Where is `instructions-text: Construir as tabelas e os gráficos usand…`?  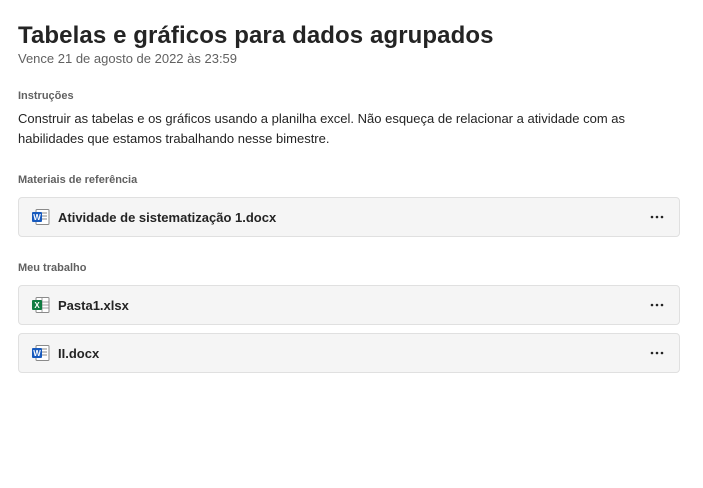
instructions-text: Construir as tabelas e os gráficos usand… is located at coordinates (322, 128).